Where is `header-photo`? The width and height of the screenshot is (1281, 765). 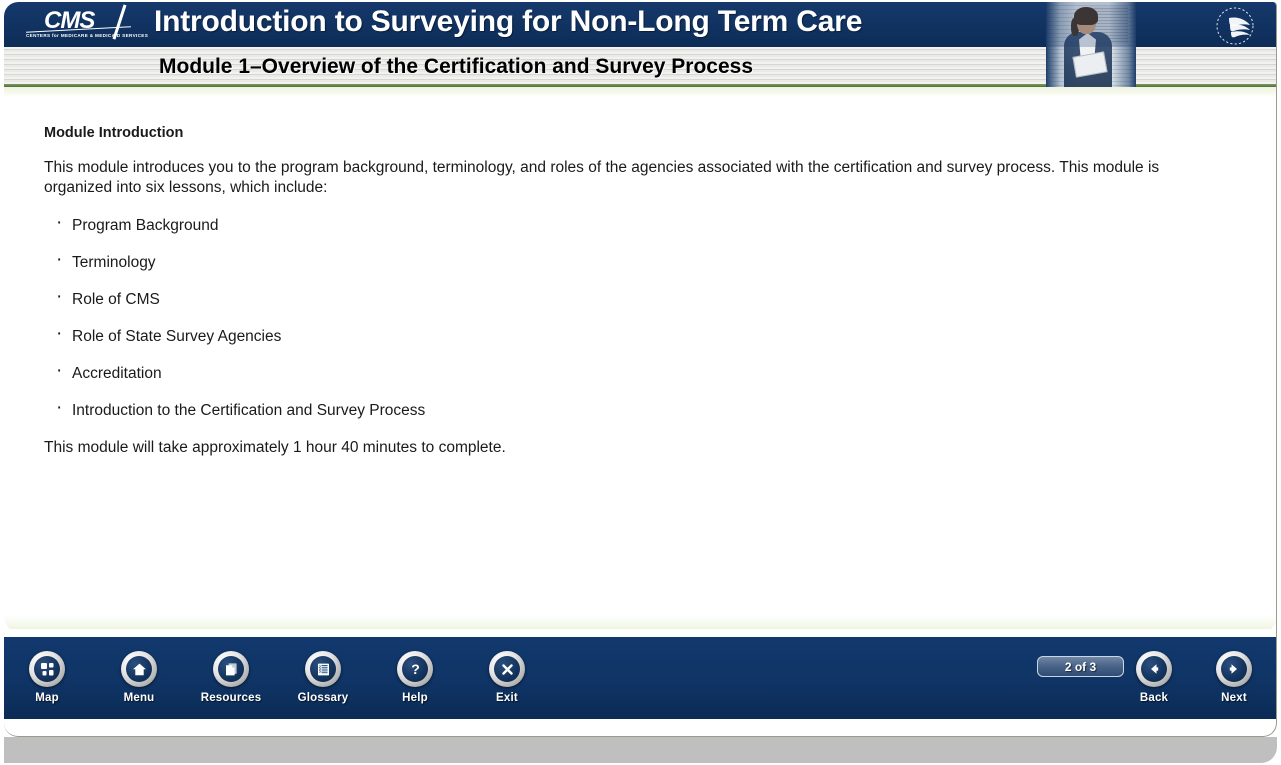 header-photo is located at coordinates (1091, 44).